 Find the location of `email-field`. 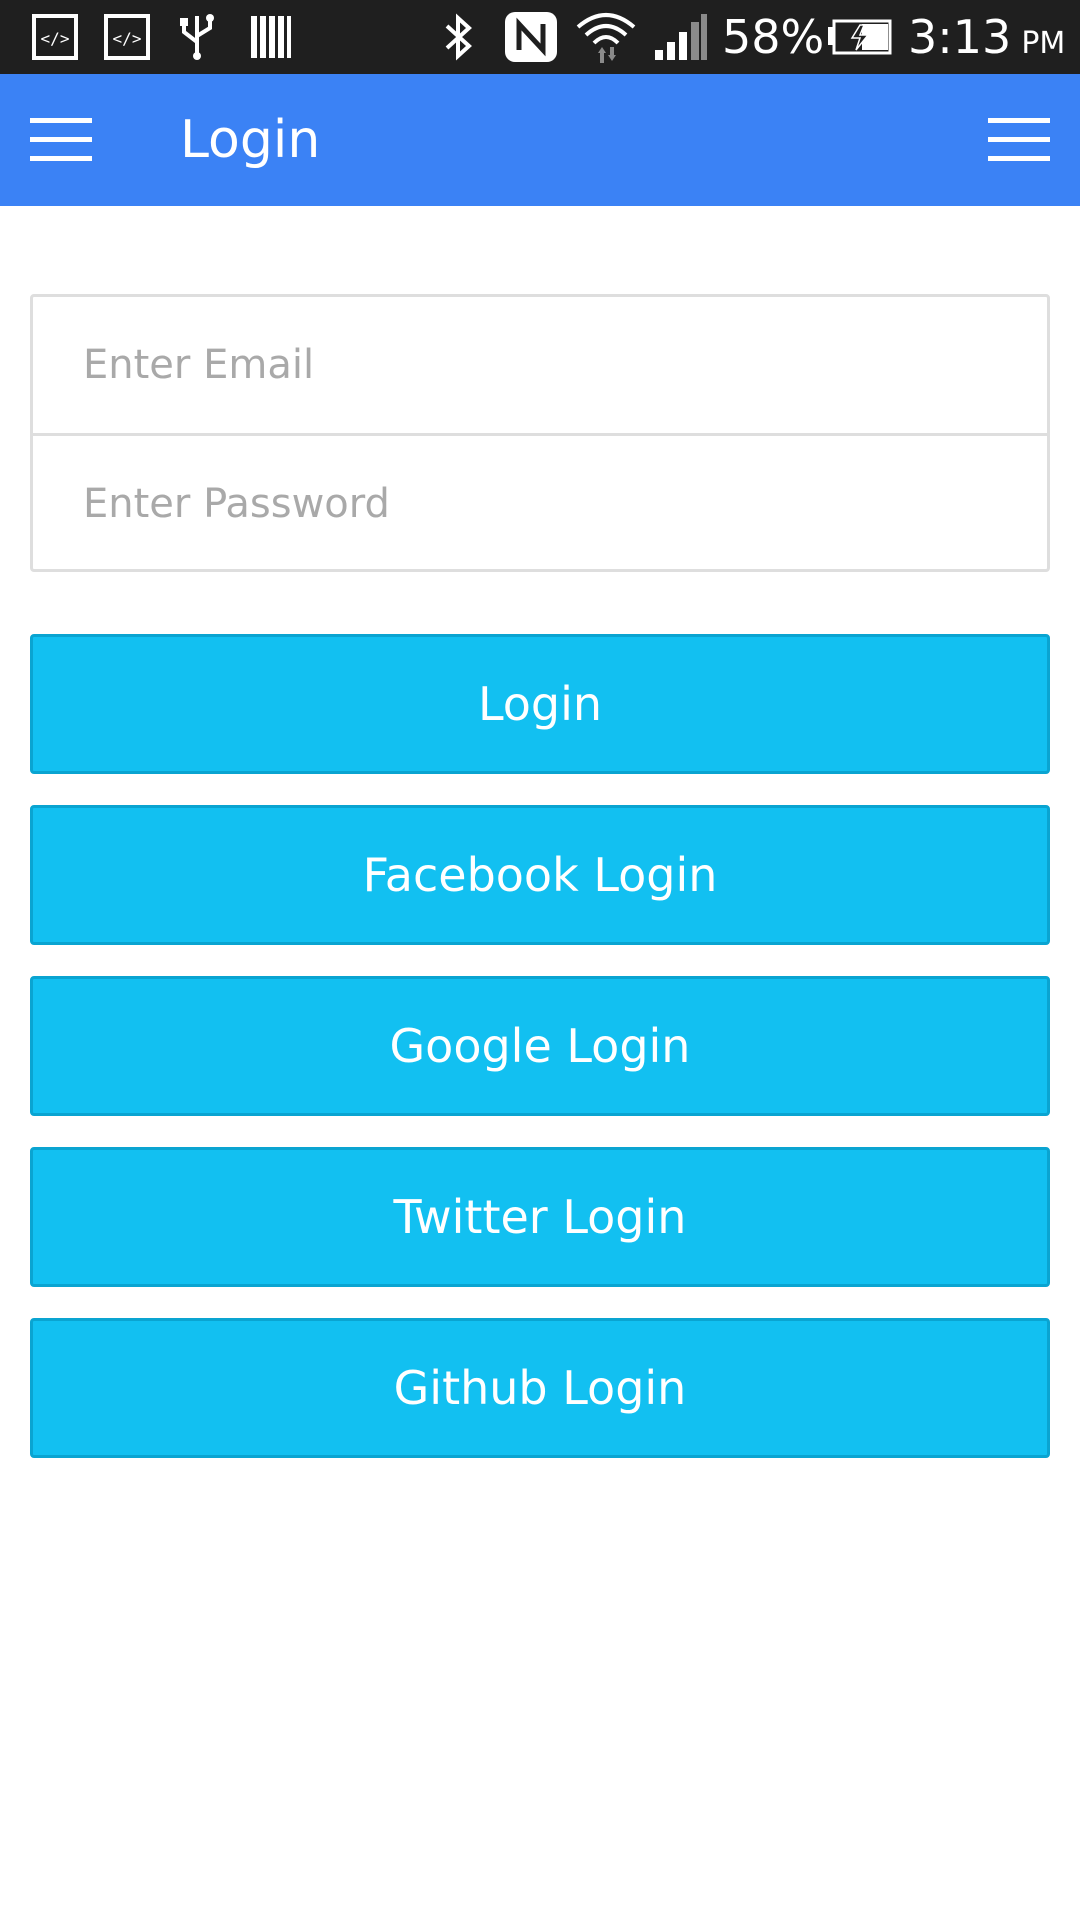

email-field is located at coordinates (540, 365).